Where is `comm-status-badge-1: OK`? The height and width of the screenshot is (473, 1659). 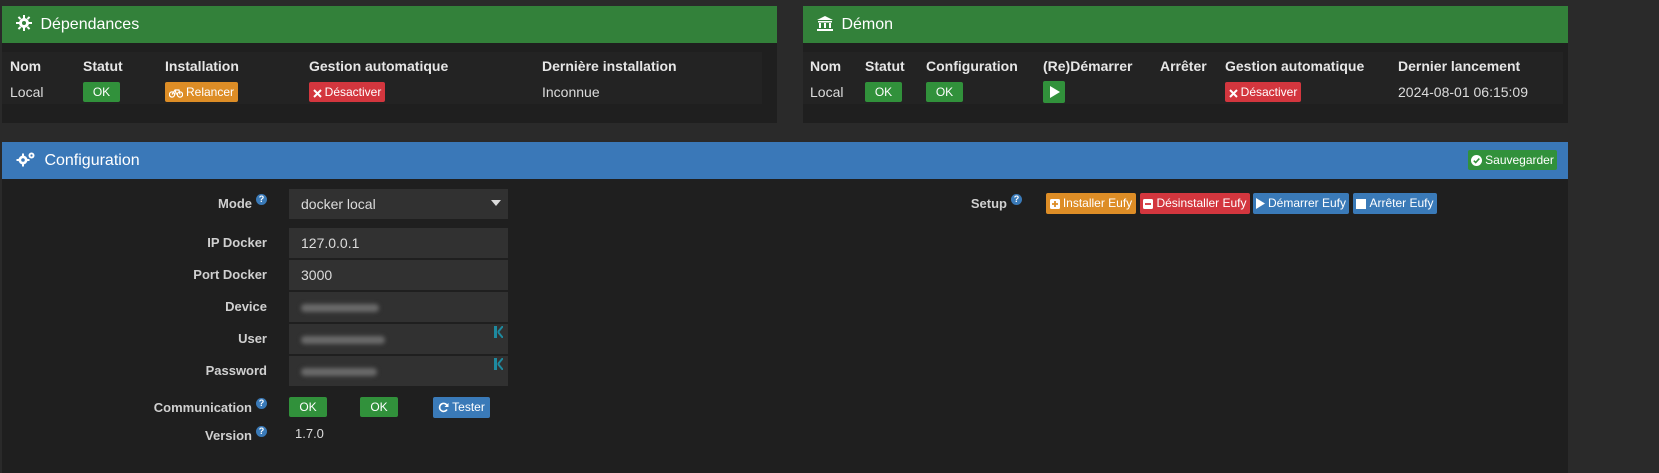 comm-status-badge-1: OK is located at coordinates (308, 407).